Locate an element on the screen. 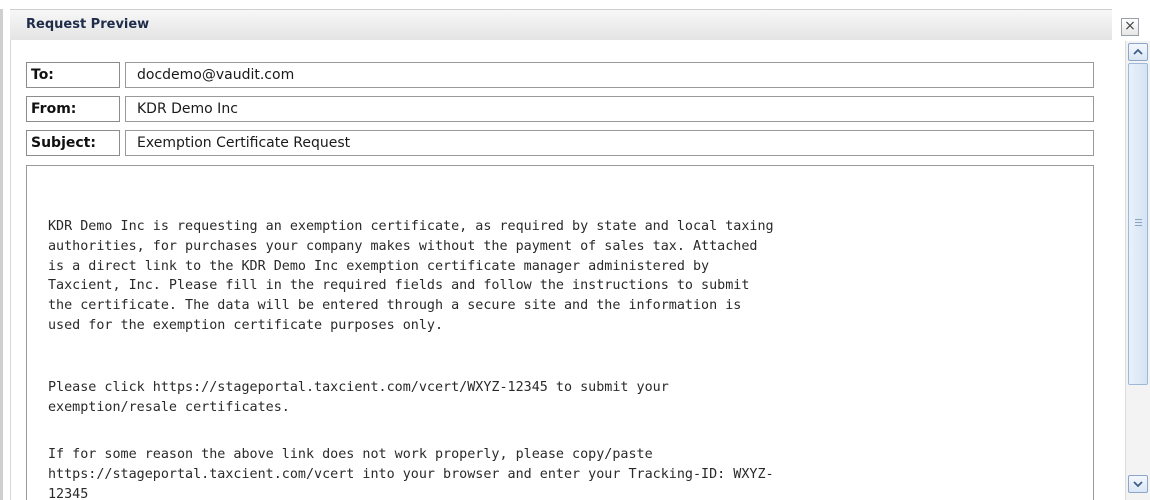 This screenshot has height=500, width=1150. scroll-down-button is located at coordinates (1138, 484).